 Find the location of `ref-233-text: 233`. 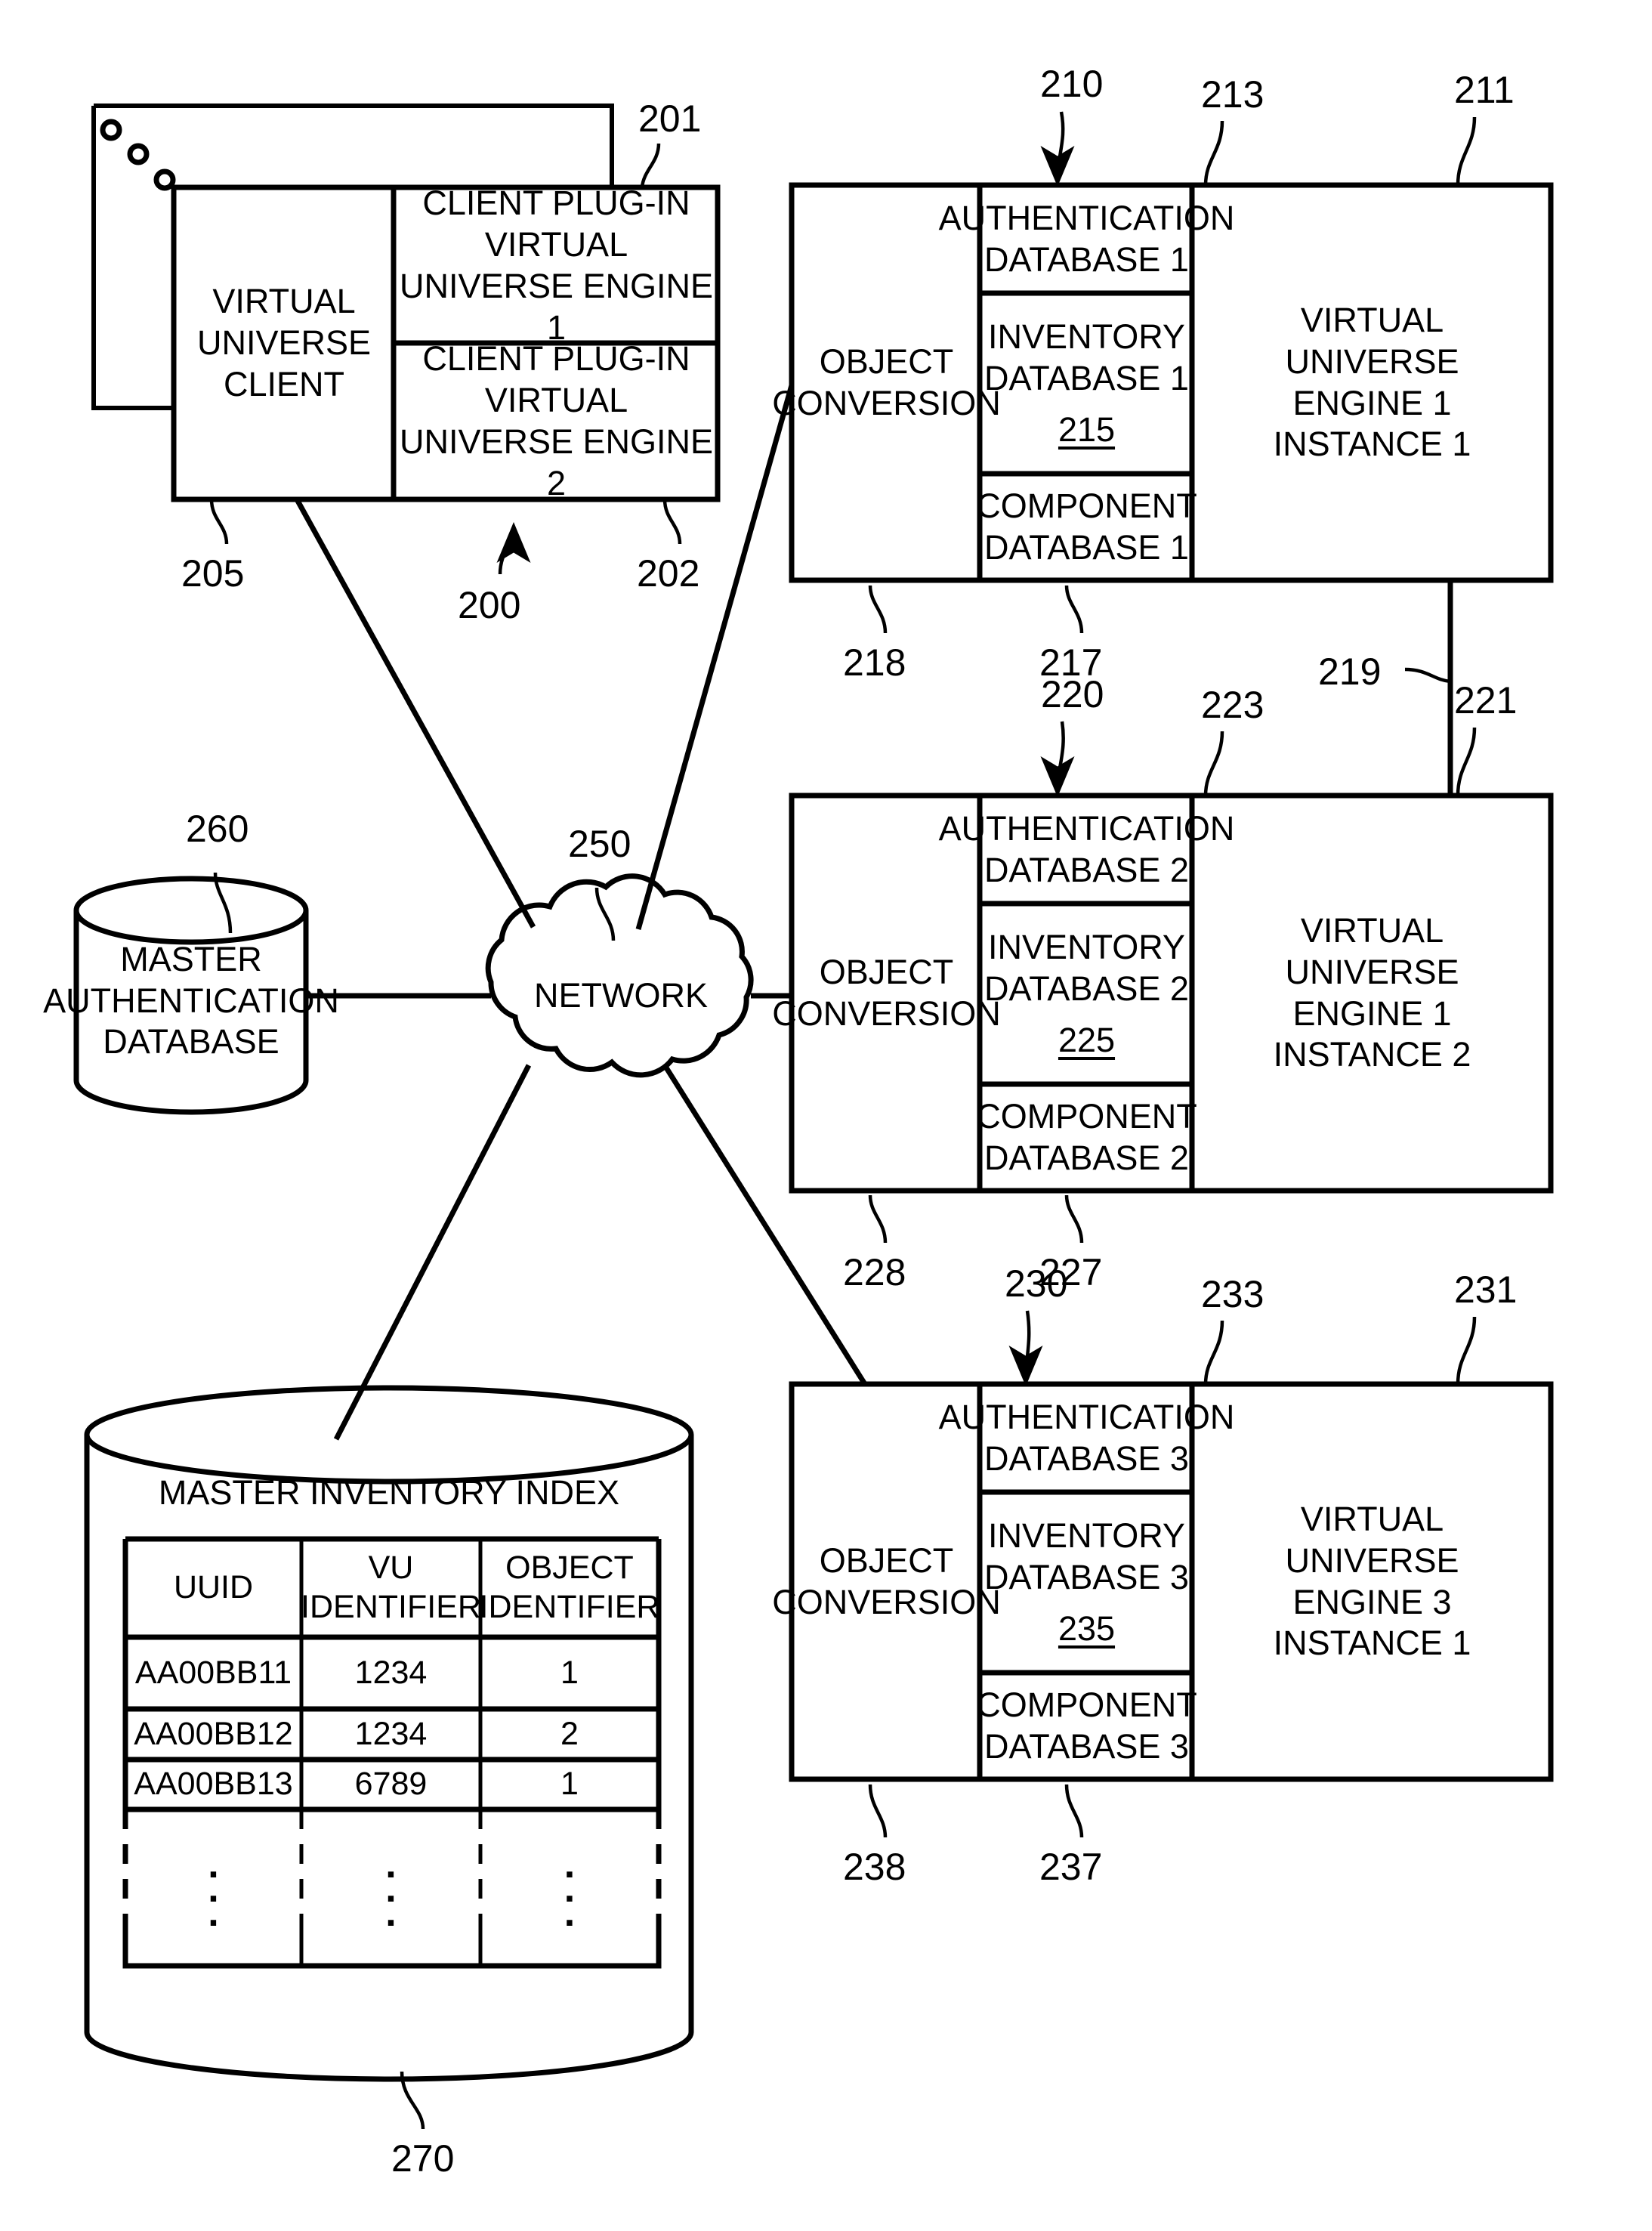

ref-233-text: 233 is located at coordinates (1232, 1294).